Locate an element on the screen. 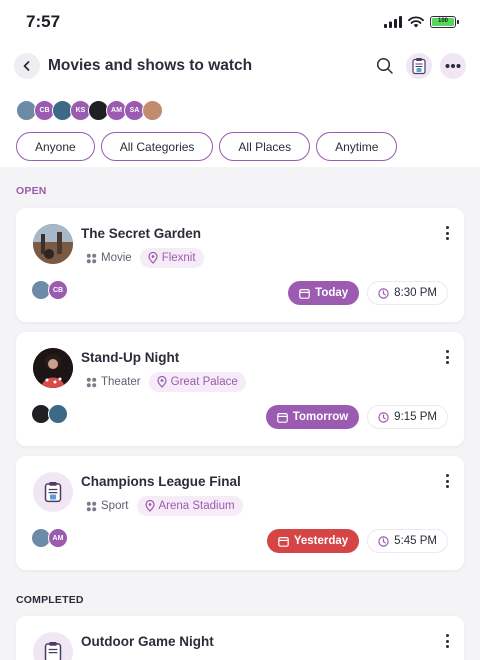 This screenshot has height=660, width=480. header: Movies and shows to watch is located at coordinates (240, 66).